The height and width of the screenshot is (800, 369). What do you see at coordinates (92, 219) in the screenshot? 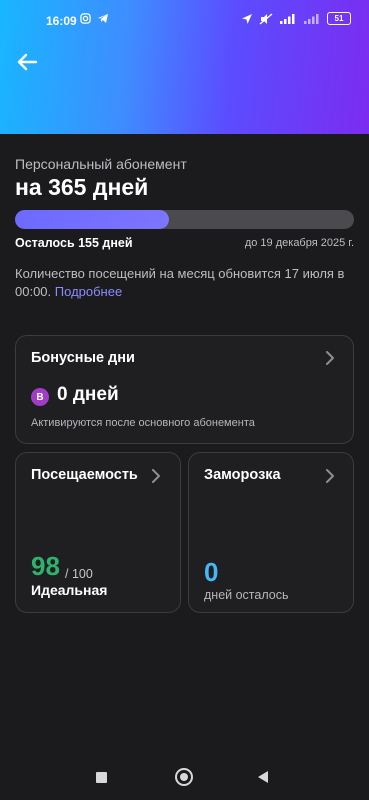
I see `subscription-progress-fill` at bounding box center [92, 219].